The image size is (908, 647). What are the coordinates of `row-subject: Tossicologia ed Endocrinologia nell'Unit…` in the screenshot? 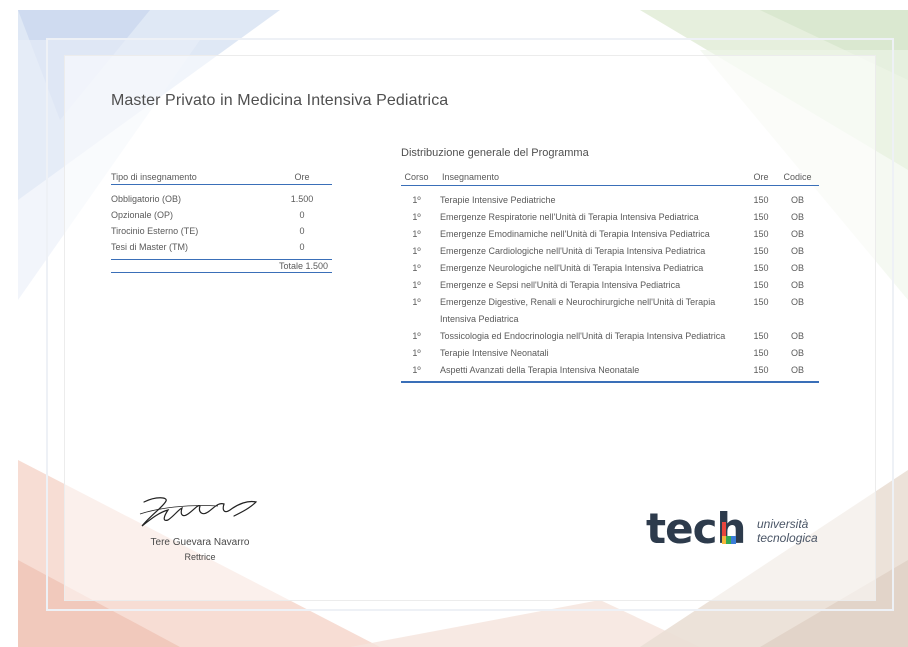 It's located at (583, 336).